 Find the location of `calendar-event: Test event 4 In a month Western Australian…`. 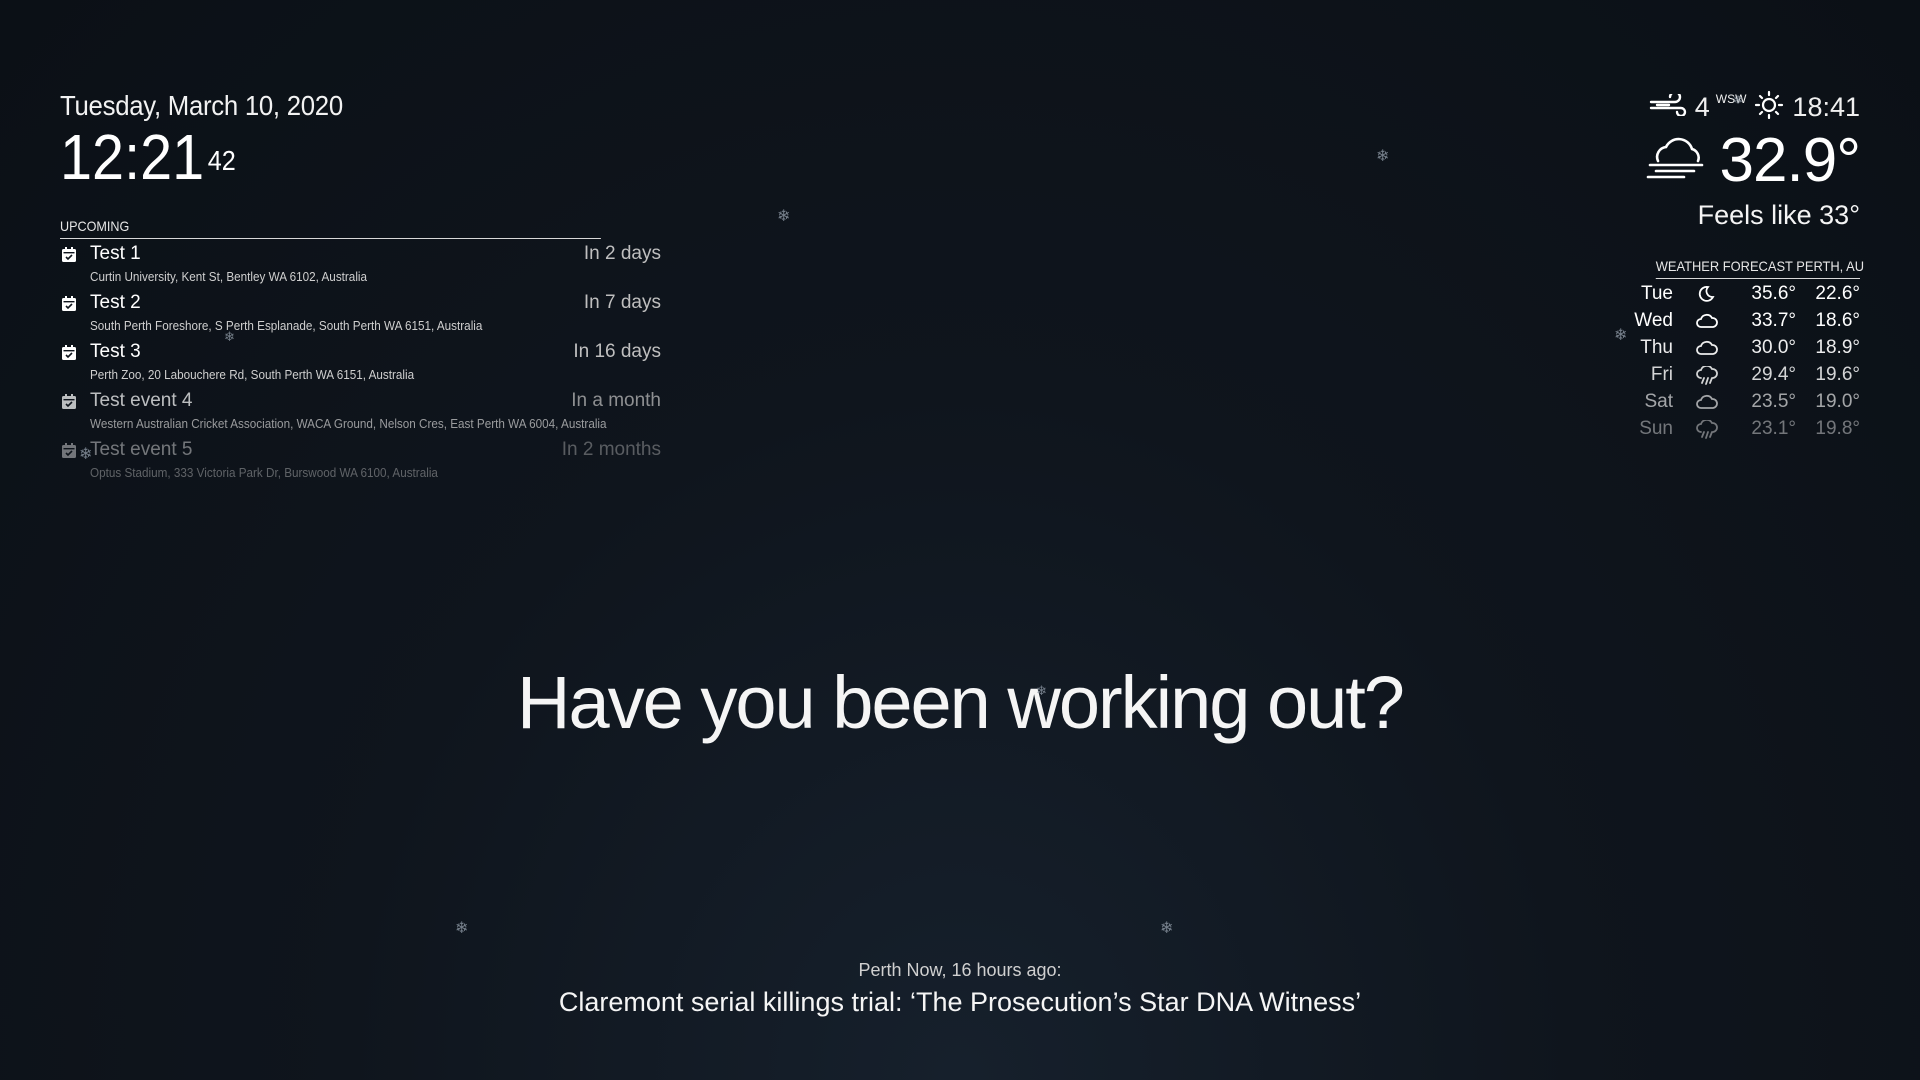

calendar-event: Test event 4 In a month Western Australian… is located at coordinates (360, 410).